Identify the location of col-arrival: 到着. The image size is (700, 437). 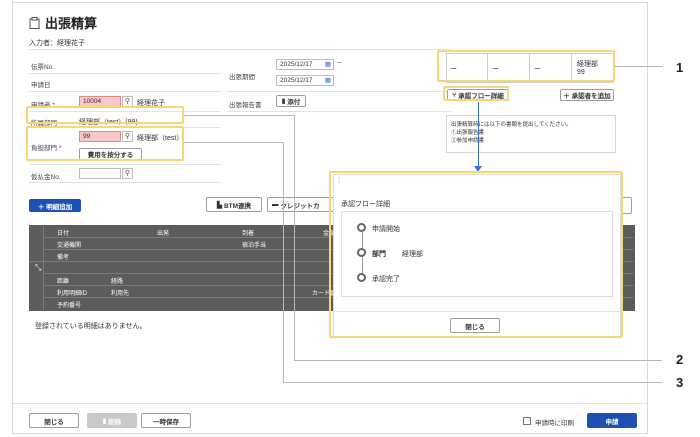
(248, 234).